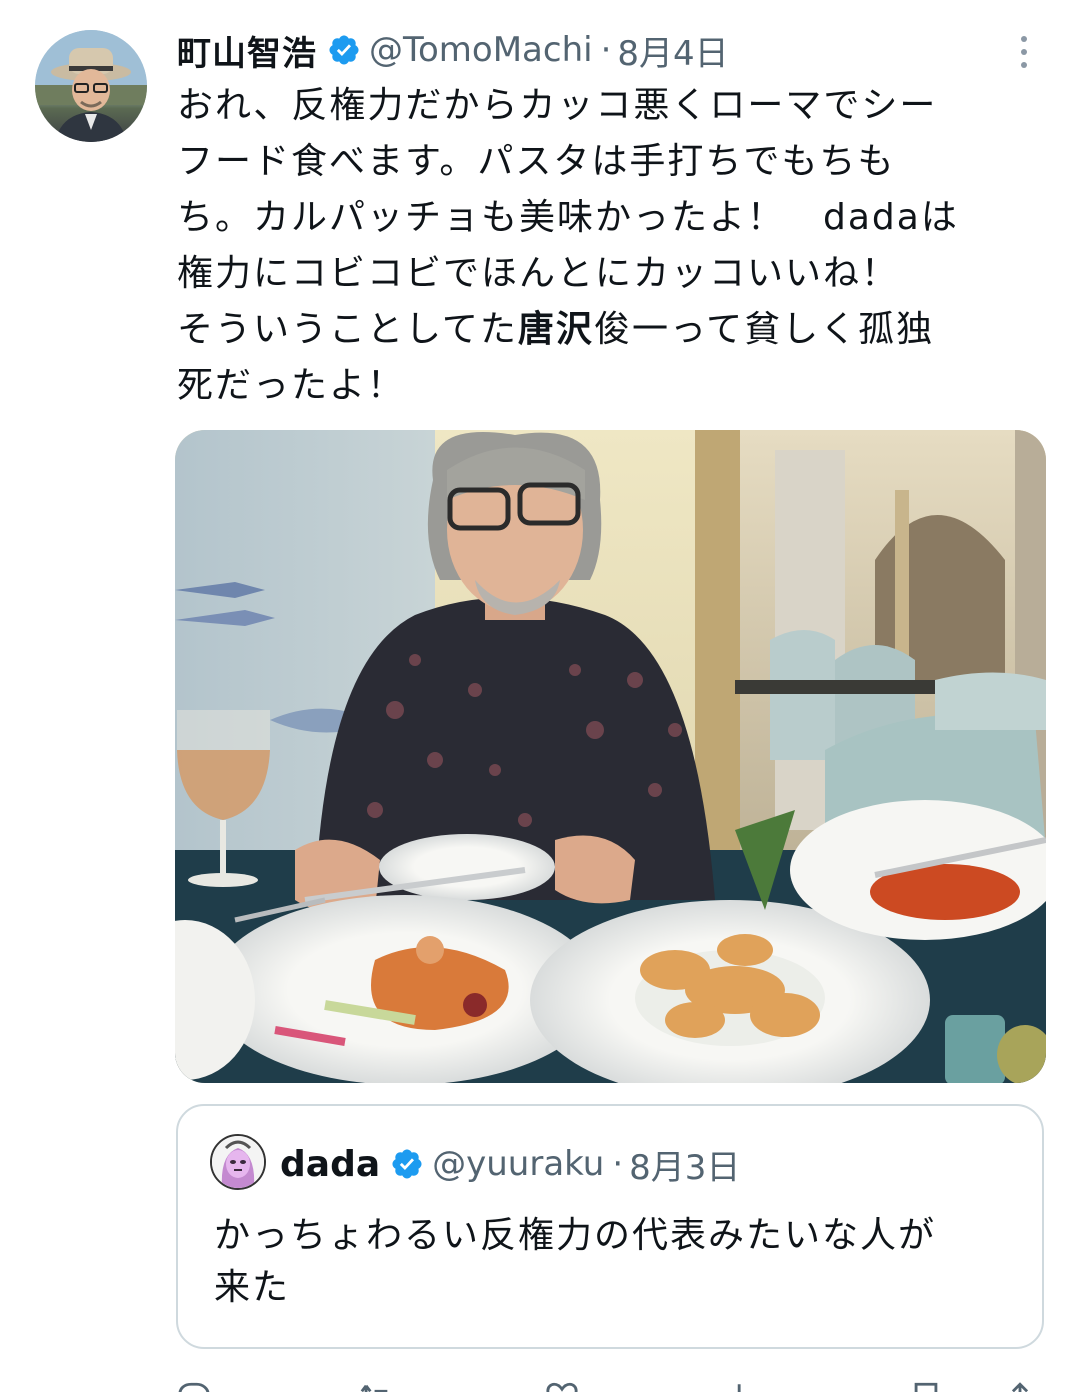 The width and height of the screenshot is (1080, 1392). Describe the element at coordinates (568, 217) in the screenshot. I see `tweet-text-line: ち。カルパッチョも美味かったよ！ dadaは` at that location.